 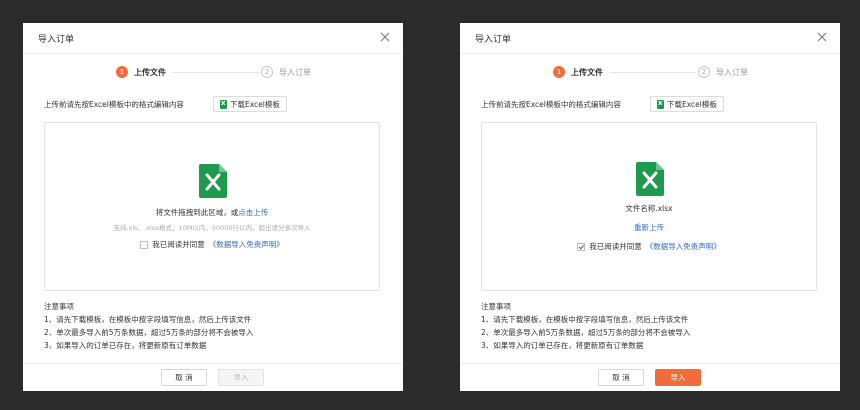 I want to click on reupload-line: 重新上传, so click(x=649, y=227).